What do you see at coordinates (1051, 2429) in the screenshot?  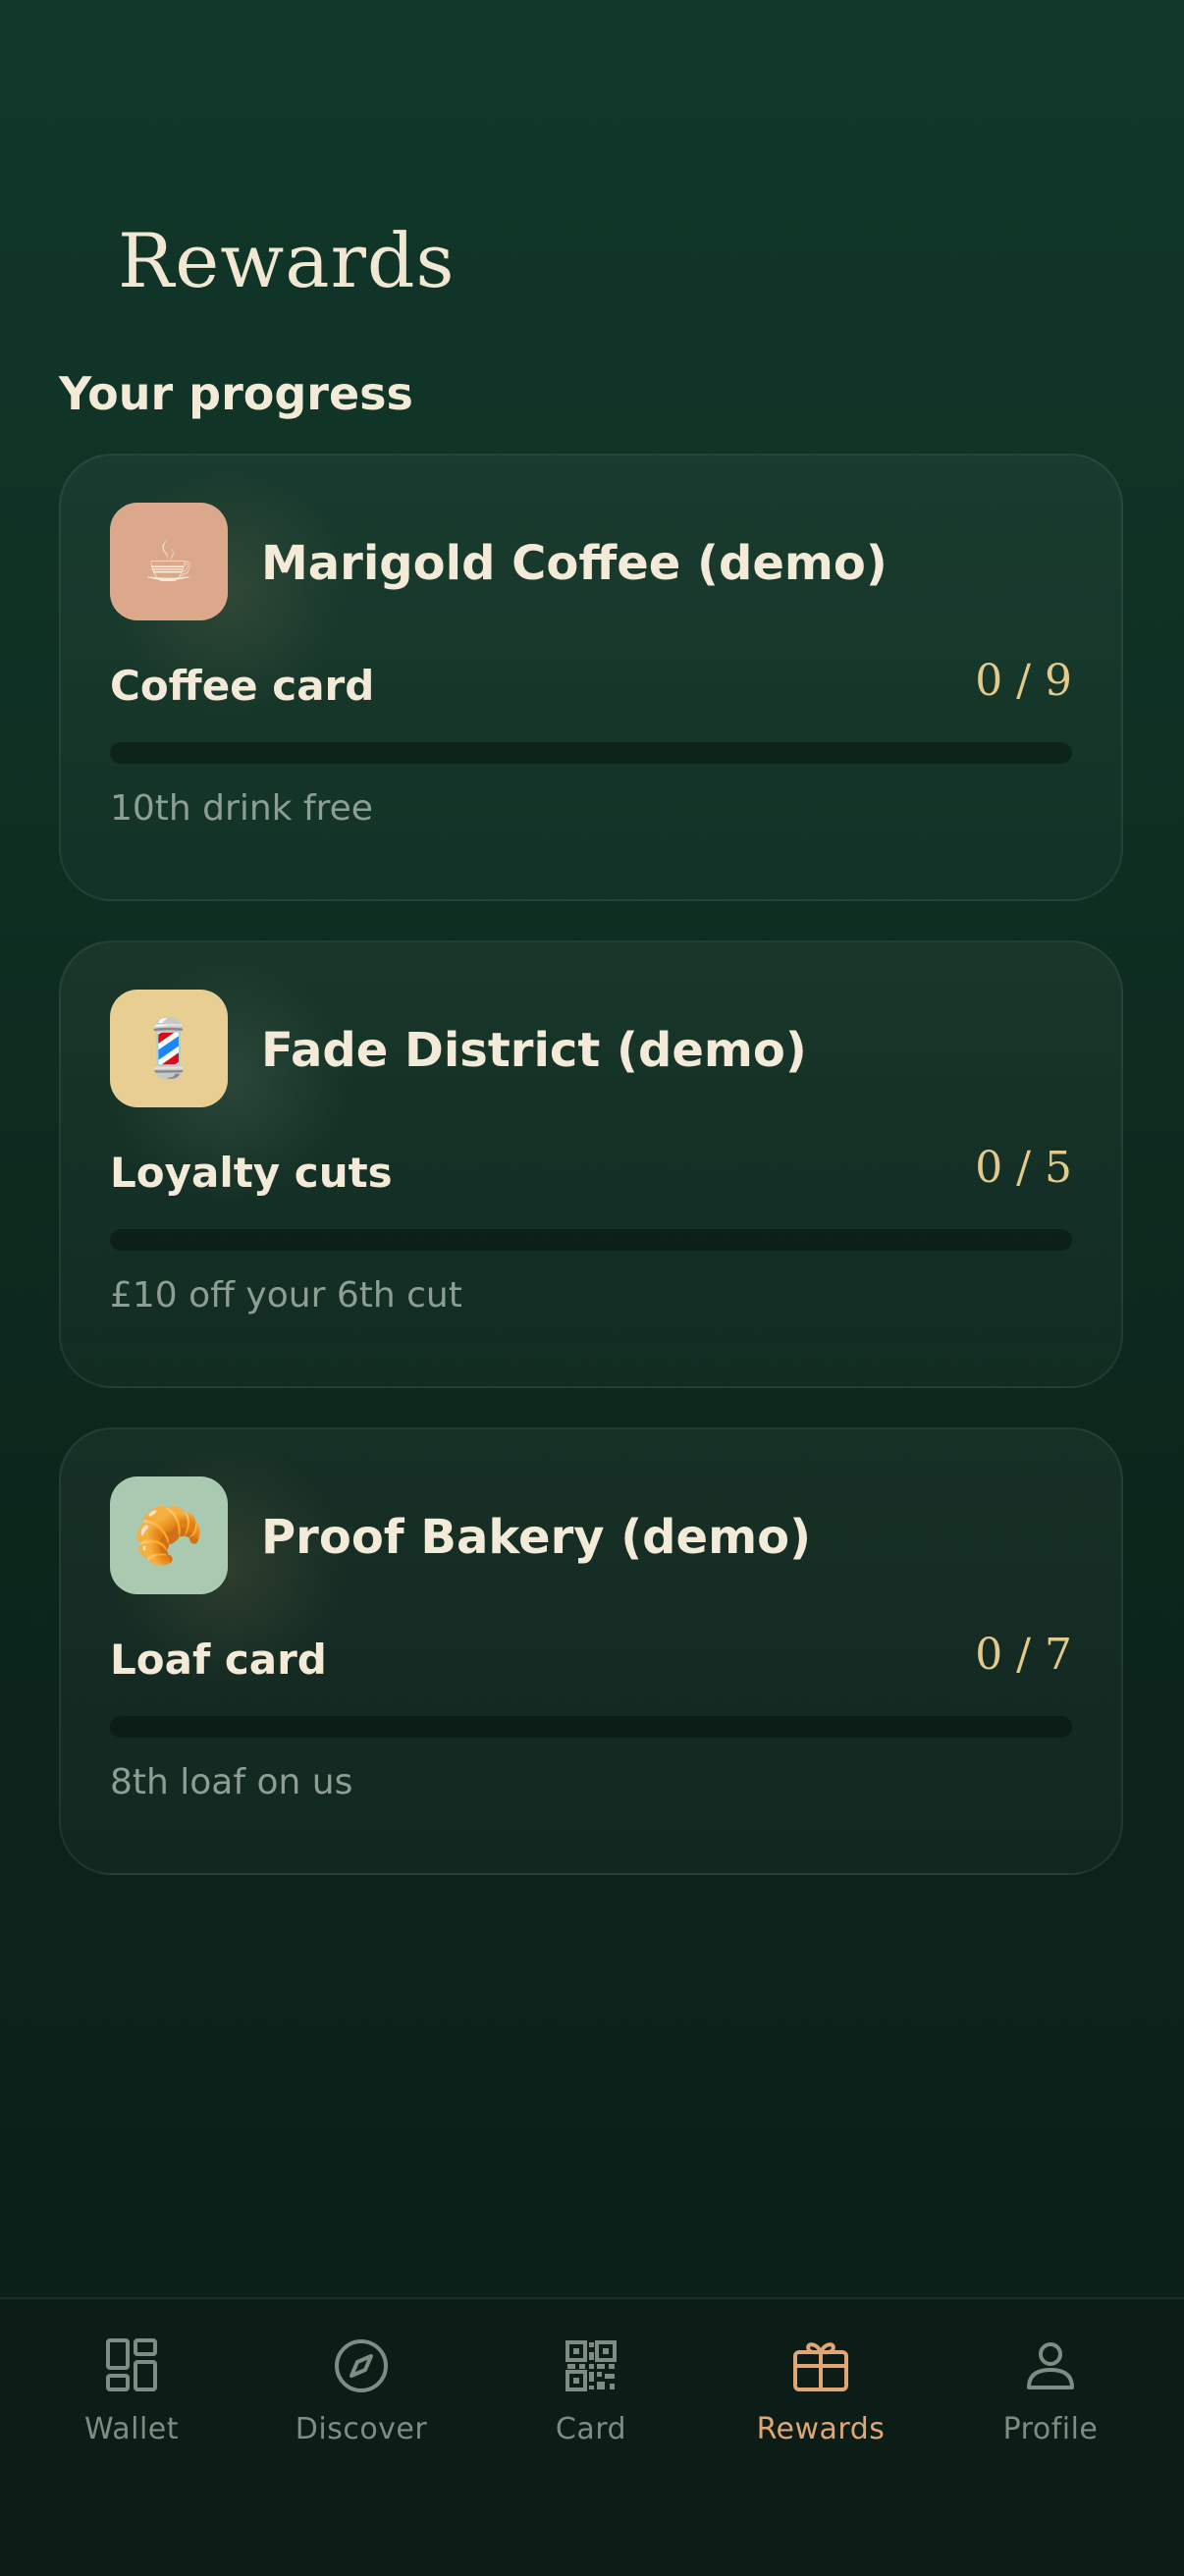 I see `tab-label: Profile` at bounding box center [1051, 2429].